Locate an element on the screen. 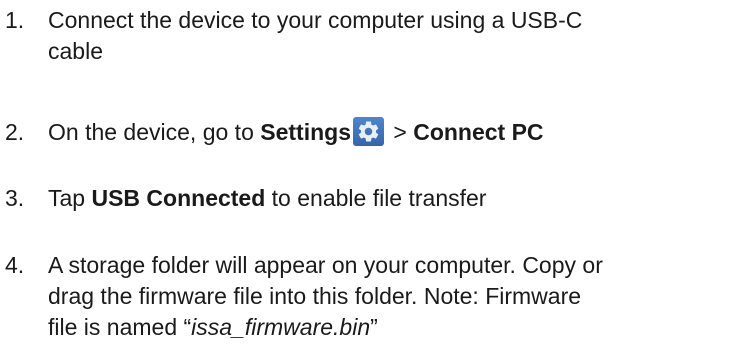  settings-label: Settings is located at coordinates (305, 132).